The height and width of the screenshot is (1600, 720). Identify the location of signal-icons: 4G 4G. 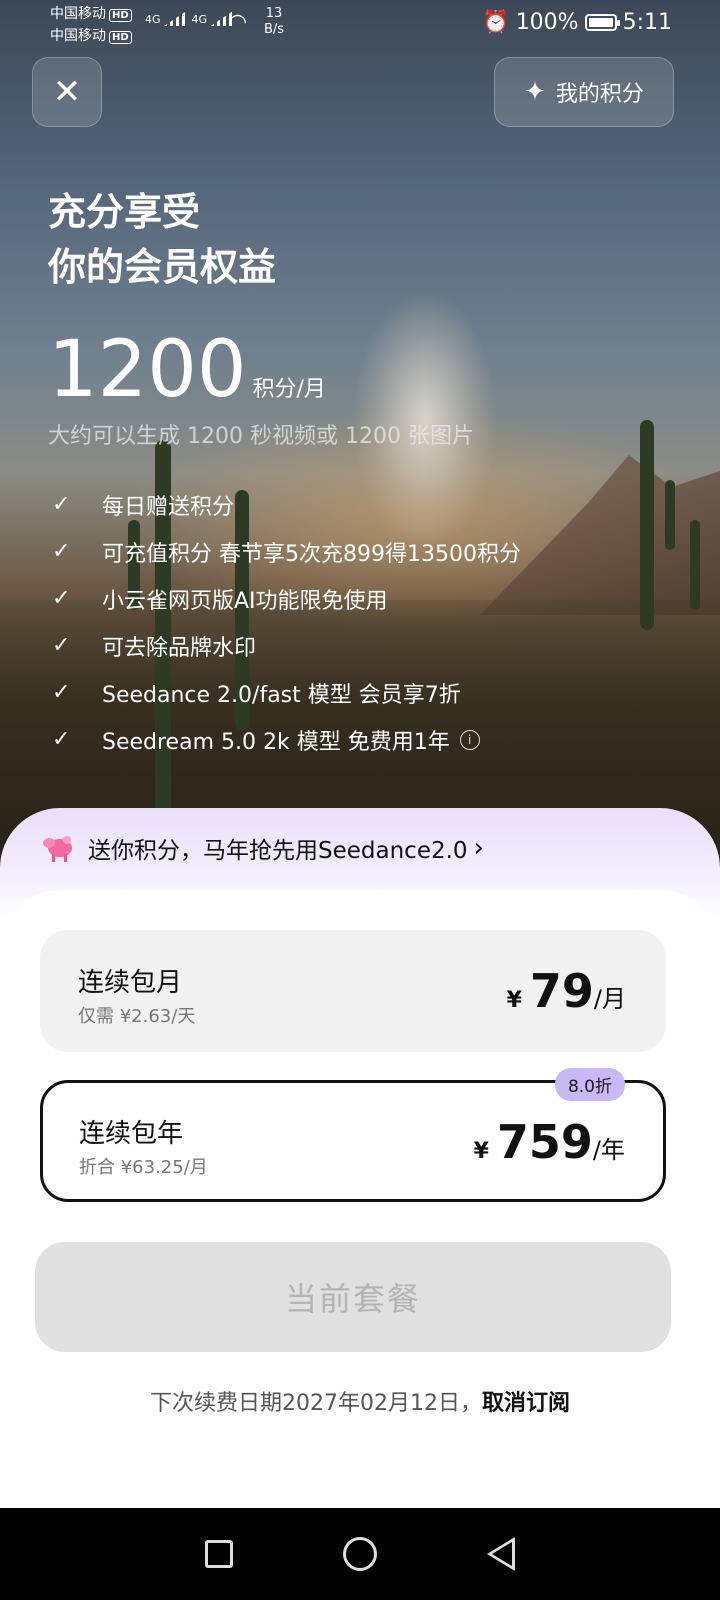
(190, 18).